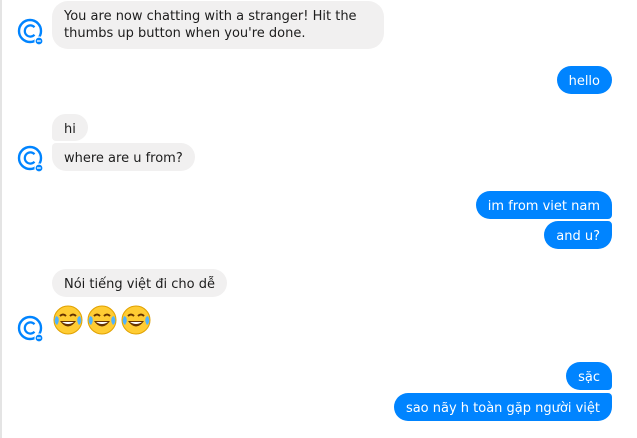 This screenshot has height=438, width=637. I want to click on message-text: im from viet nam, so click(543, 206).